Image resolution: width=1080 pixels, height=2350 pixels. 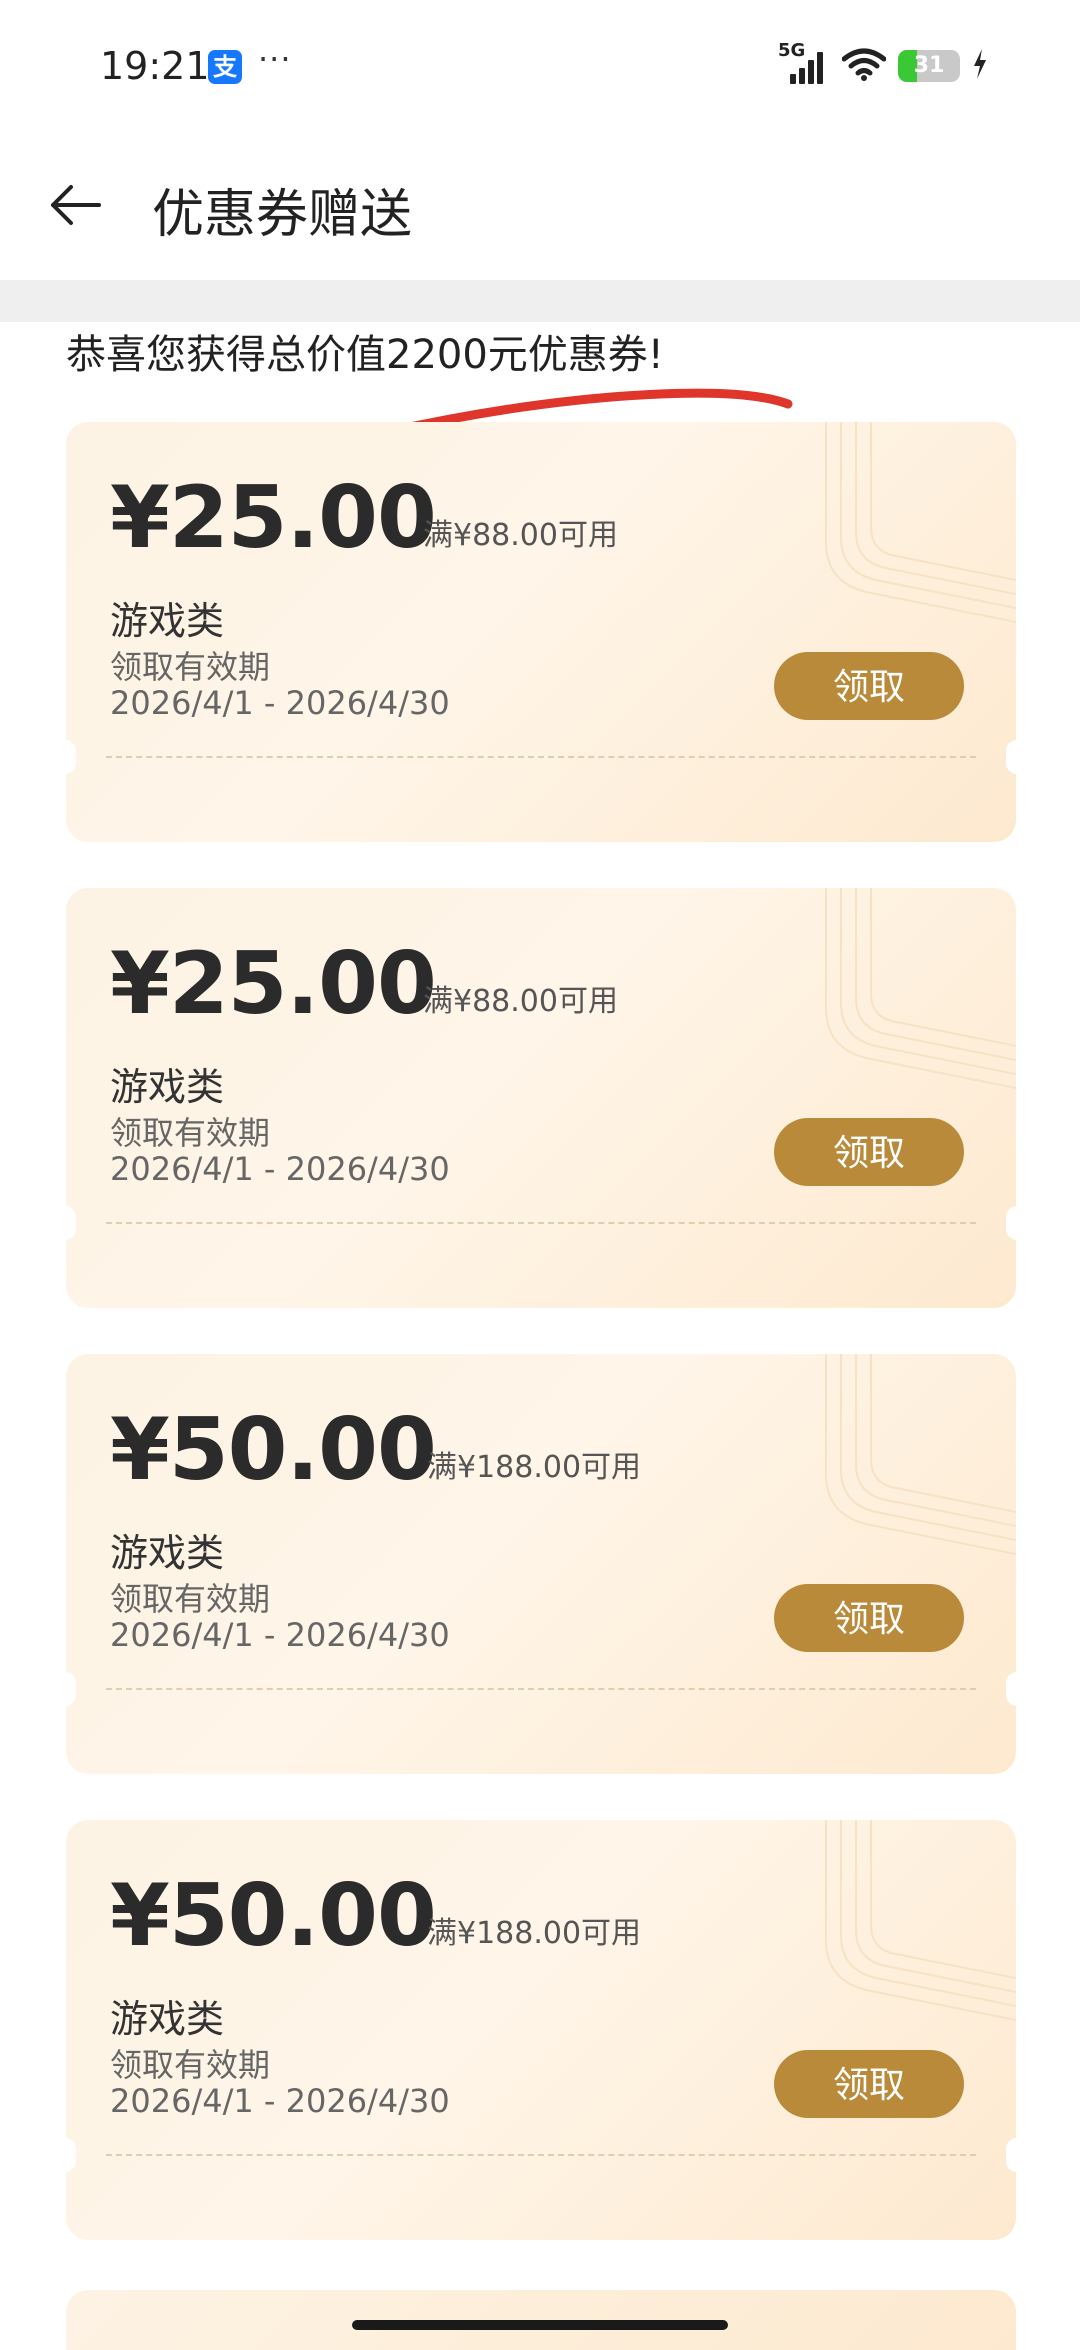 What do you see at coordinates (804, 63) in the screenshot?
I see `signal-icon: 5G` at bounding box center [804, 63].